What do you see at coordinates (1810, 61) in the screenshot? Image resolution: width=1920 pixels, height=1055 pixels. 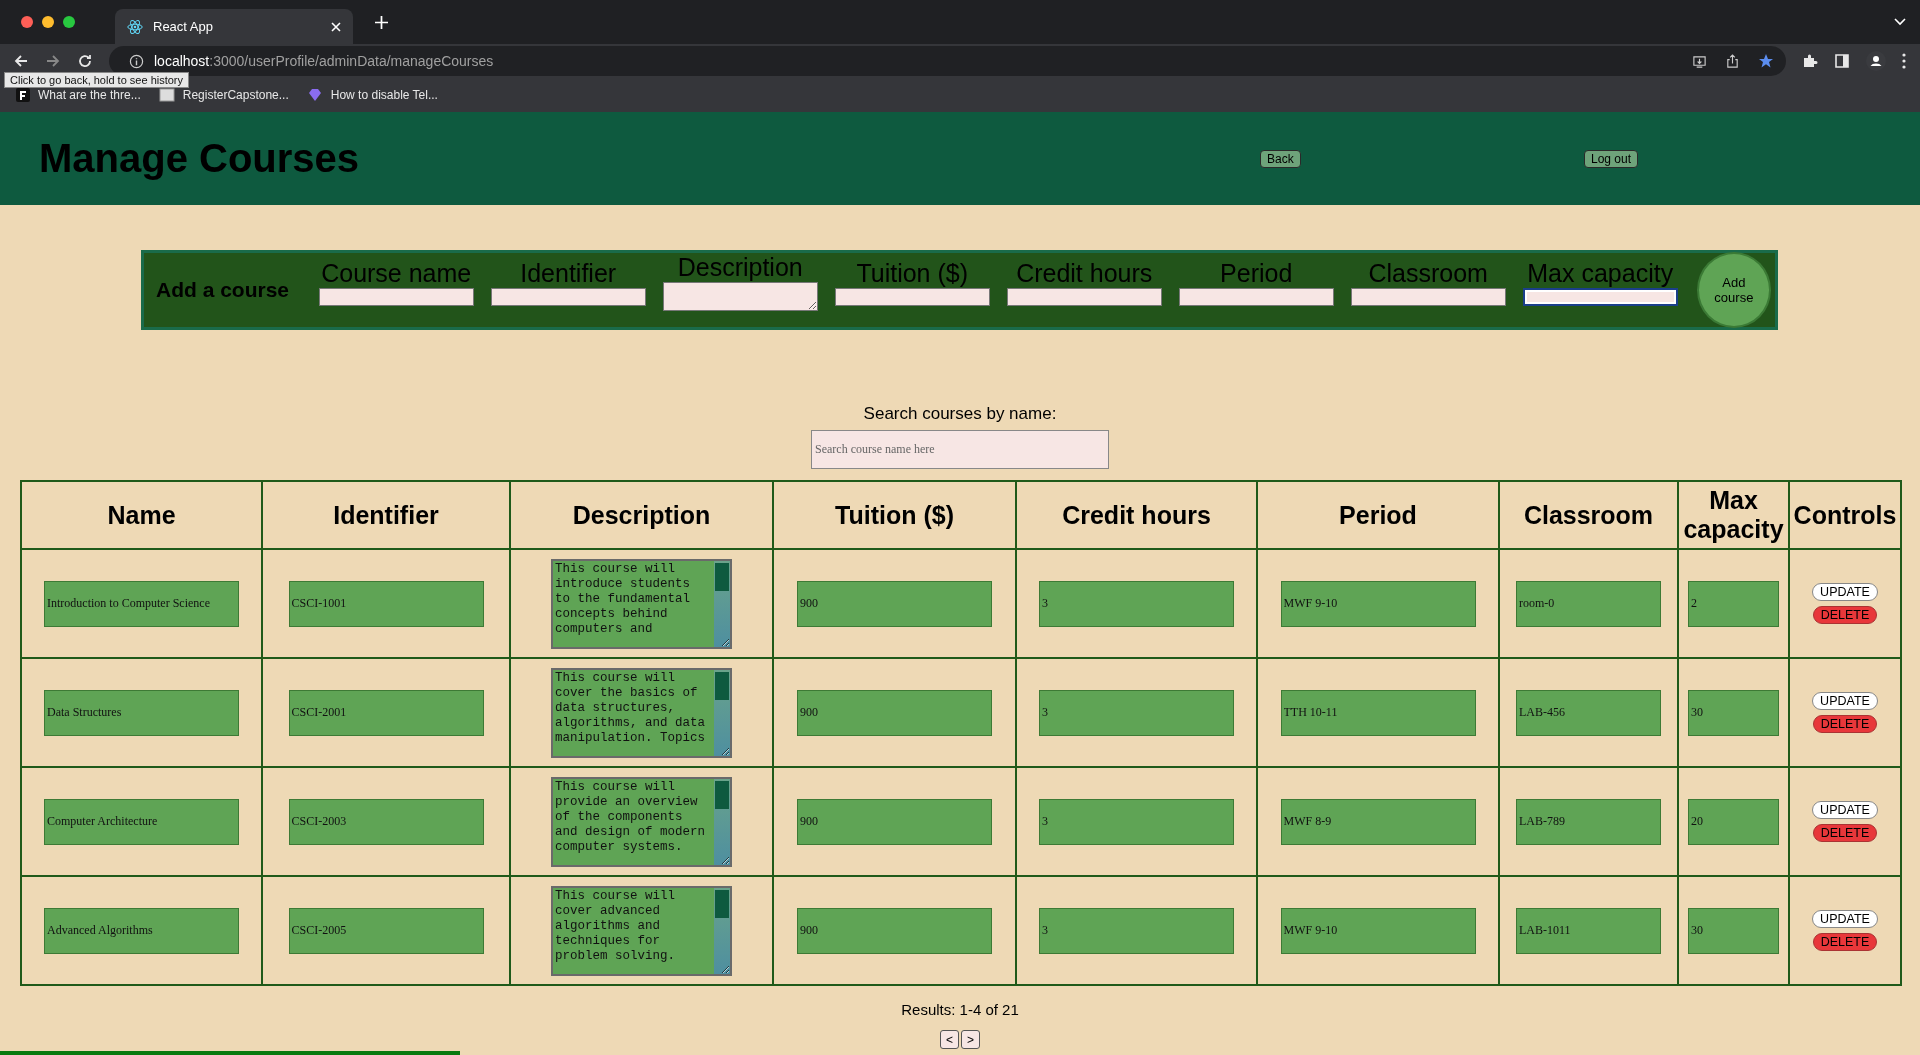 I see `puzzle-icon` at bounding box center [1810, 61].